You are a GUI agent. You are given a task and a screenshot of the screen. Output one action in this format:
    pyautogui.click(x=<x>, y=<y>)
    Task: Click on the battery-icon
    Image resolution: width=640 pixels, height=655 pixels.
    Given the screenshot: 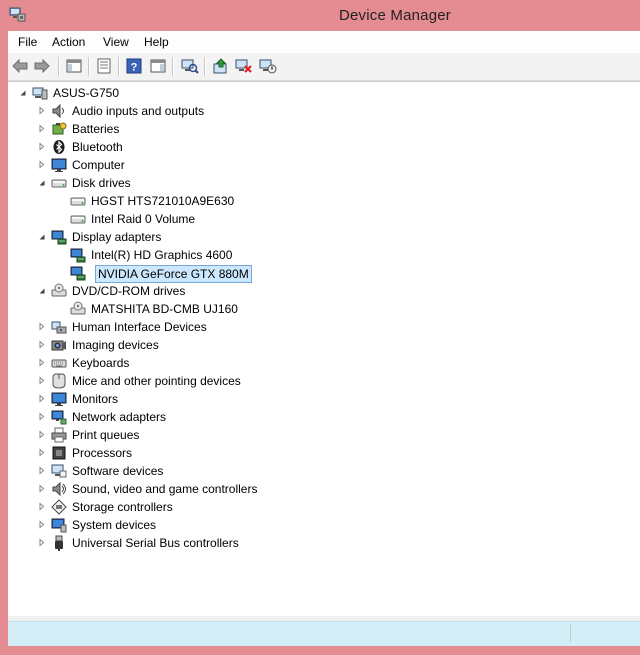 What is the action you would take?
    pyautogui.click(x=59, y=129)
    